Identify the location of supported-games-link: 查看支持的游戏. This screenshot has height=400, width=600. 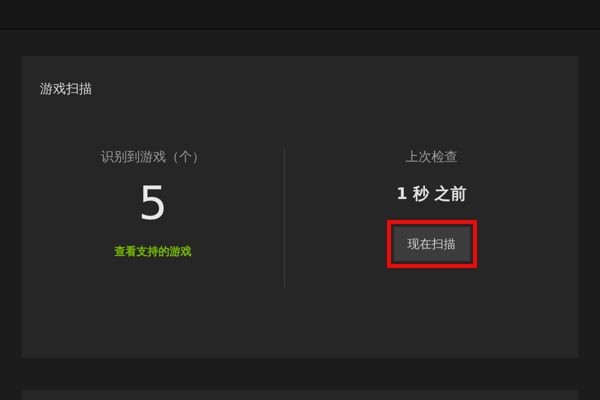
(153, 252).